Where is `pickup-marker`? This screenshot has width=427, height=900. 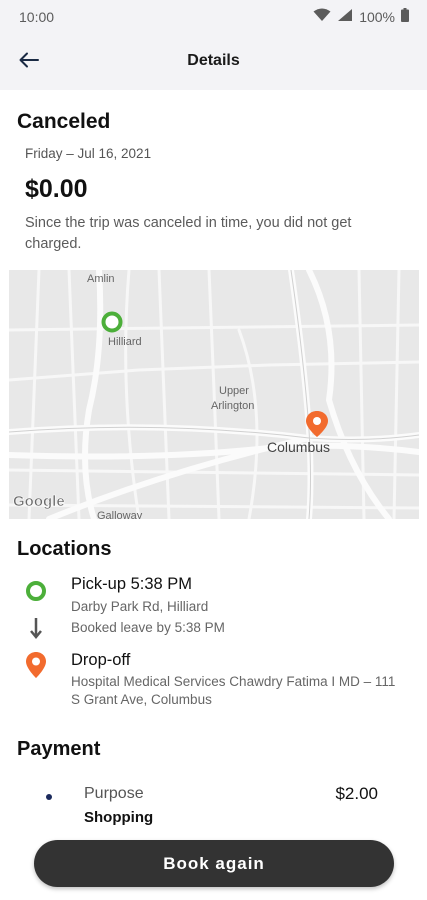
pickup-marker is located at coordinates (112, 322).